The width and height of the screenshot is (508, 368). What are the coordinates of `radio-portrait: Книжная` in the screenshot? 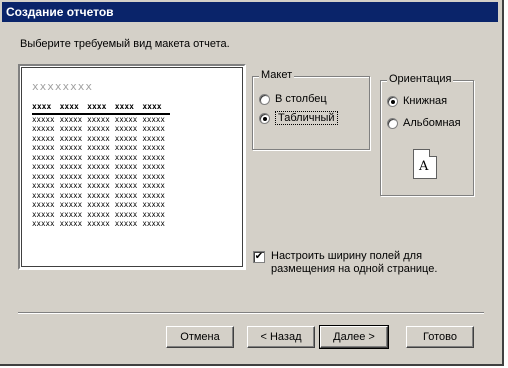 It's located at (417, 101).